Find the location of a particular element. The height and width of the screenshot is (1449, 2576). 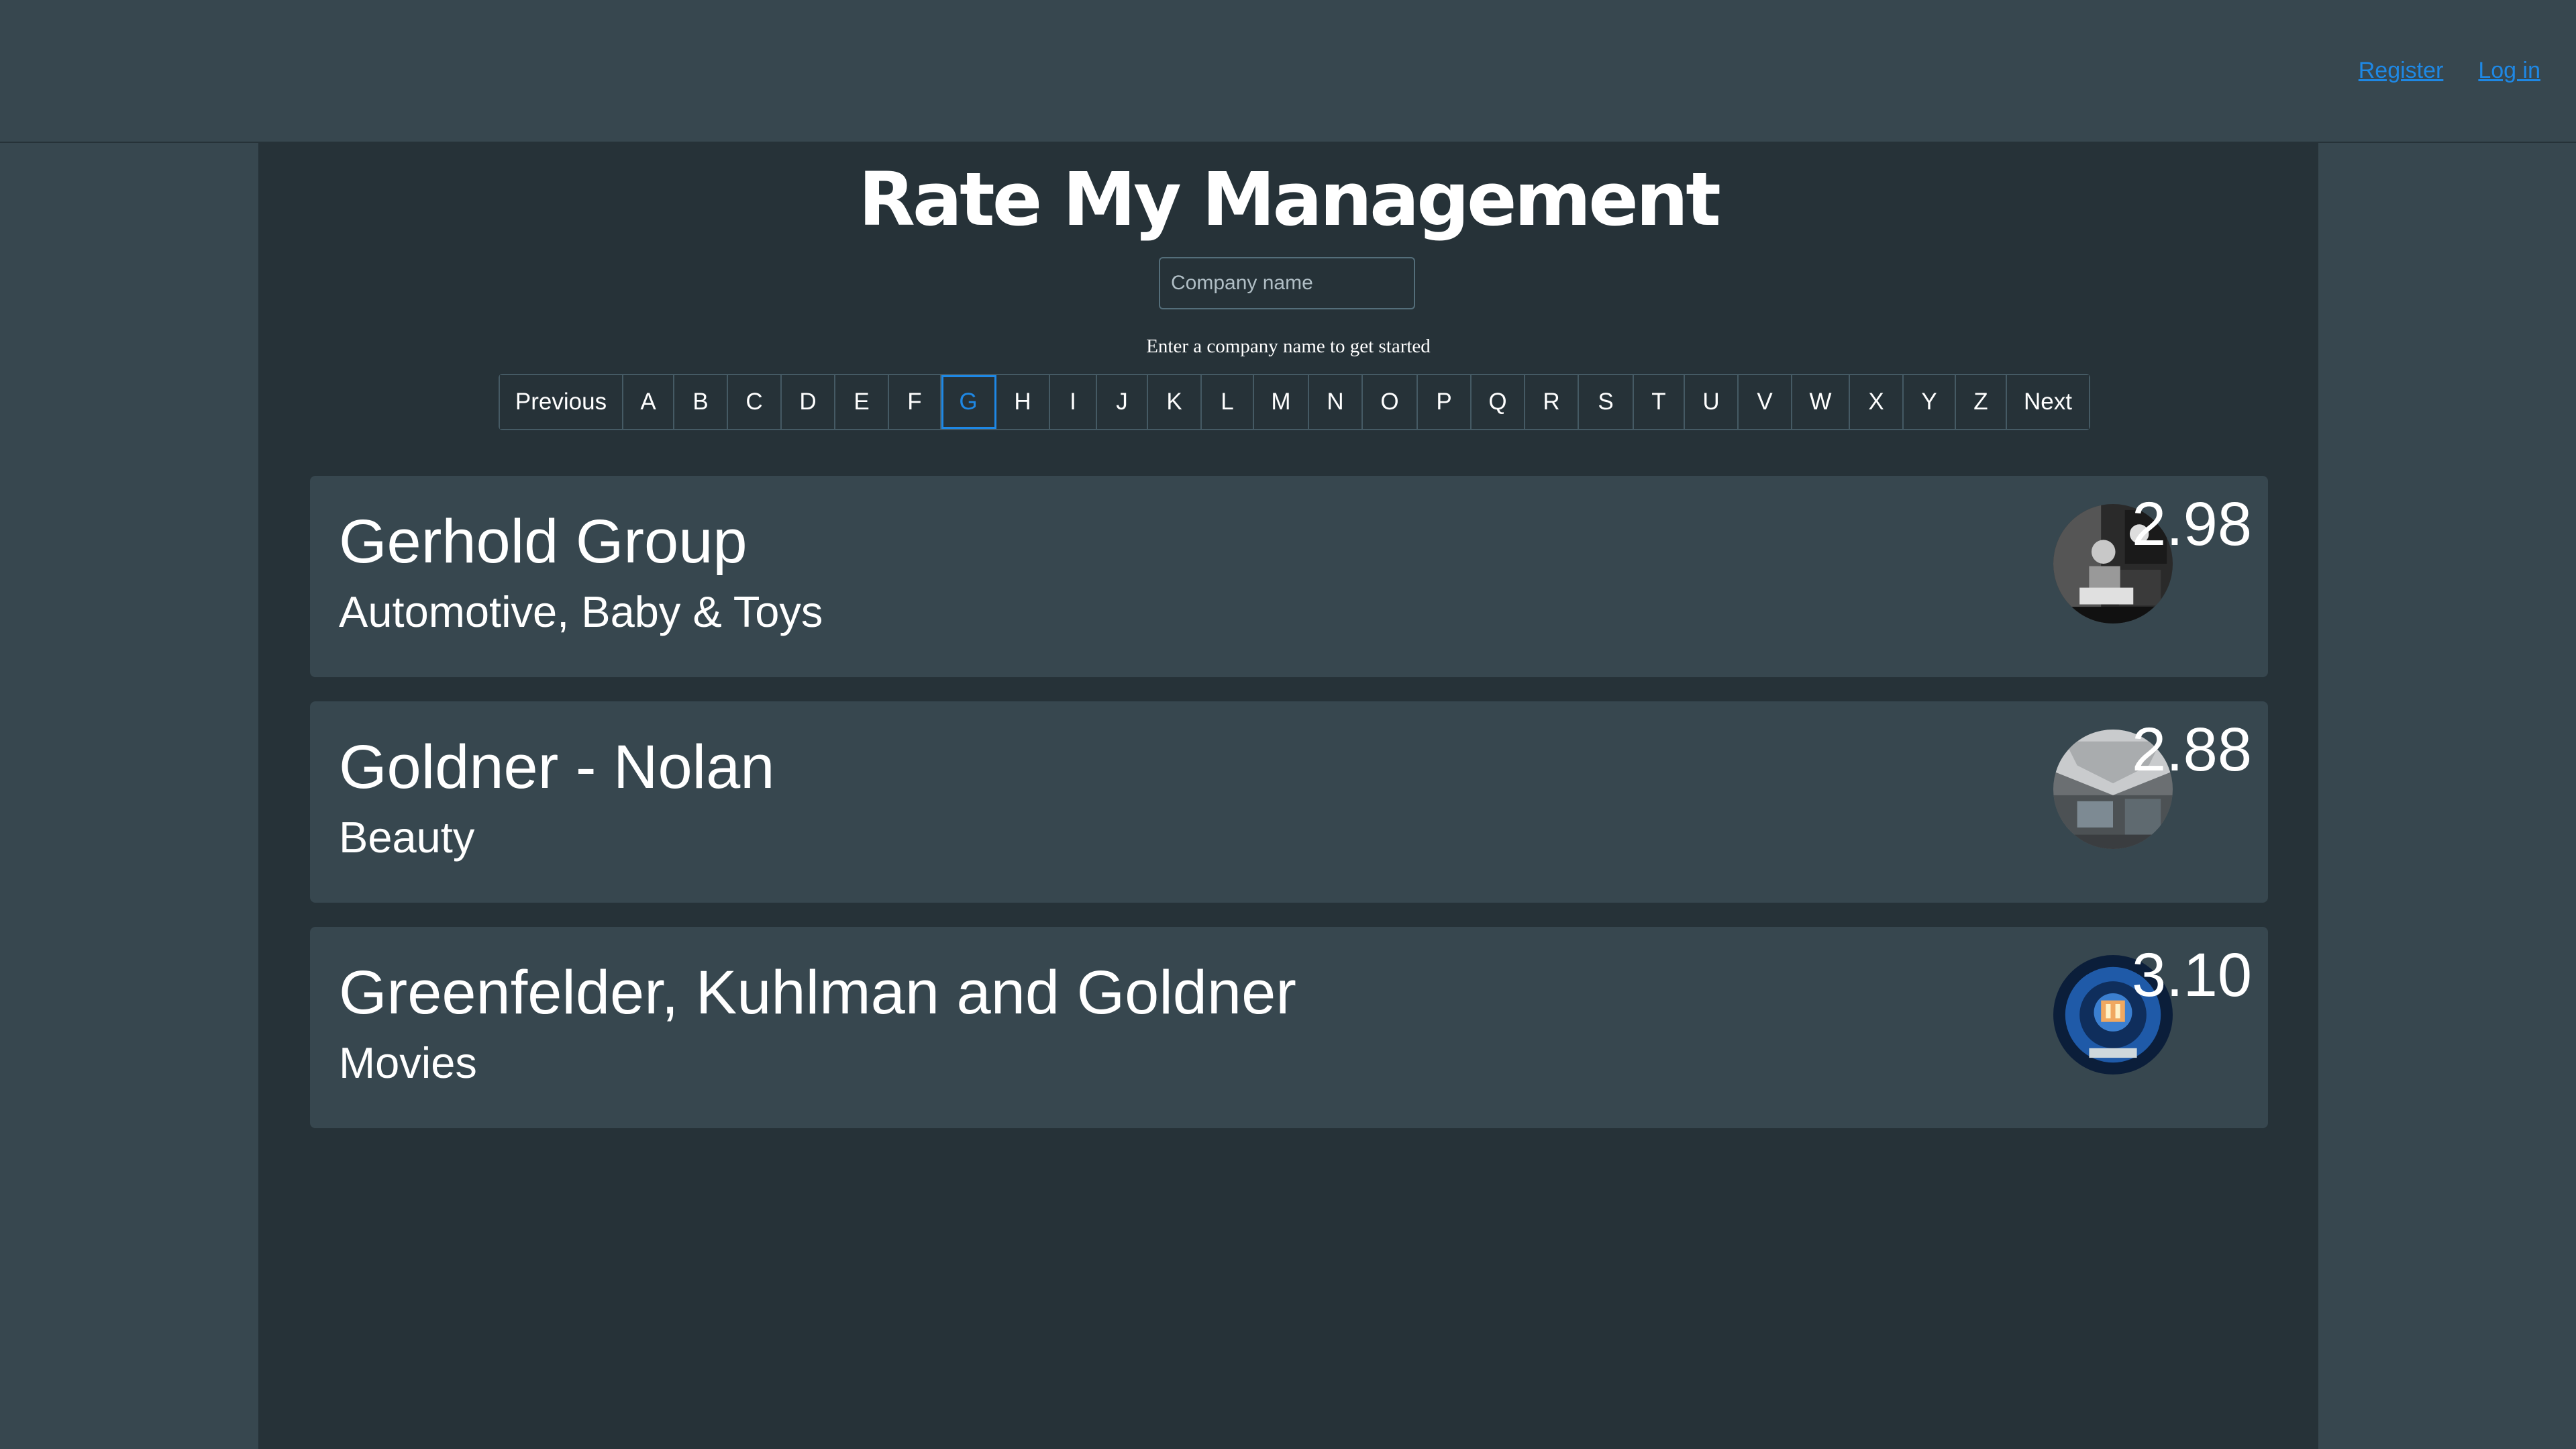

company-search-input is located at coordinates (1287, 283).